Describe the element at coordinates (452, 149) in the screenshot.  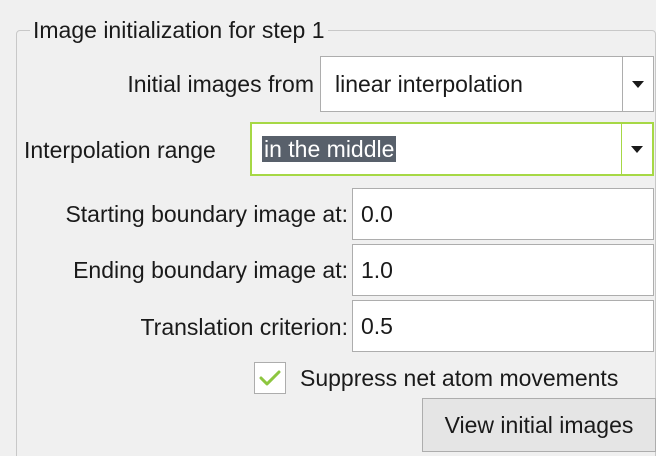
I see `interpolation-range-combobox: in the middle` at that location.